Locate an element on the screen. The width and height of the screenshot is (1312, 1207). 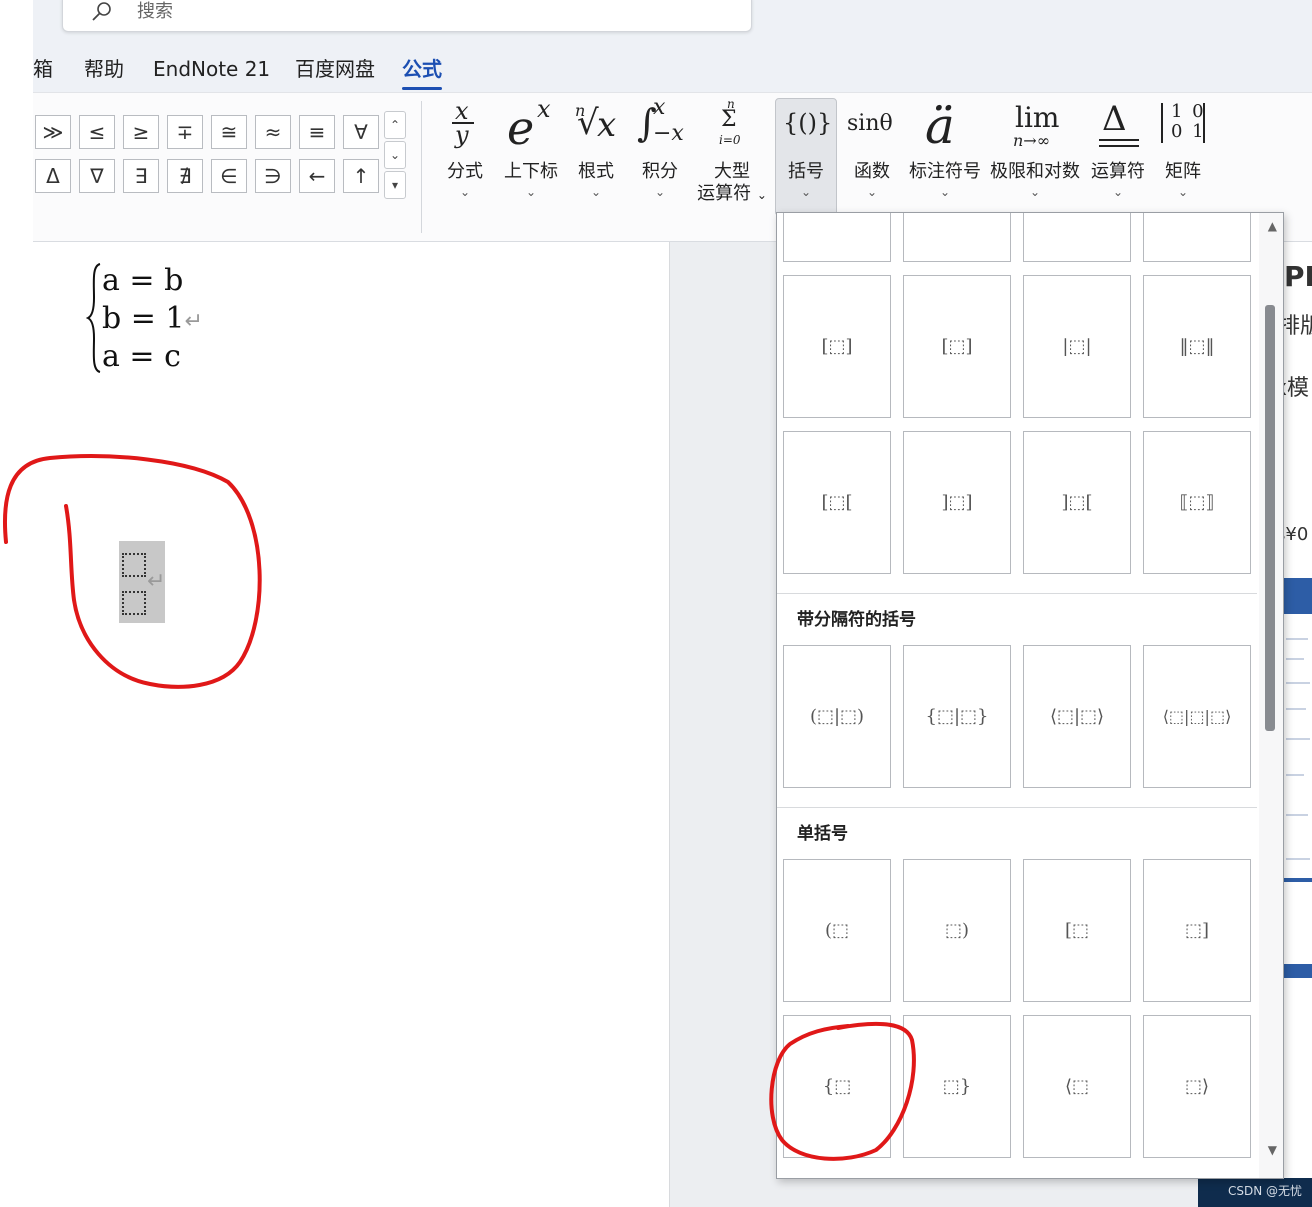
tab-endnote: EndNote 21 is located at coordinates (211, 69).